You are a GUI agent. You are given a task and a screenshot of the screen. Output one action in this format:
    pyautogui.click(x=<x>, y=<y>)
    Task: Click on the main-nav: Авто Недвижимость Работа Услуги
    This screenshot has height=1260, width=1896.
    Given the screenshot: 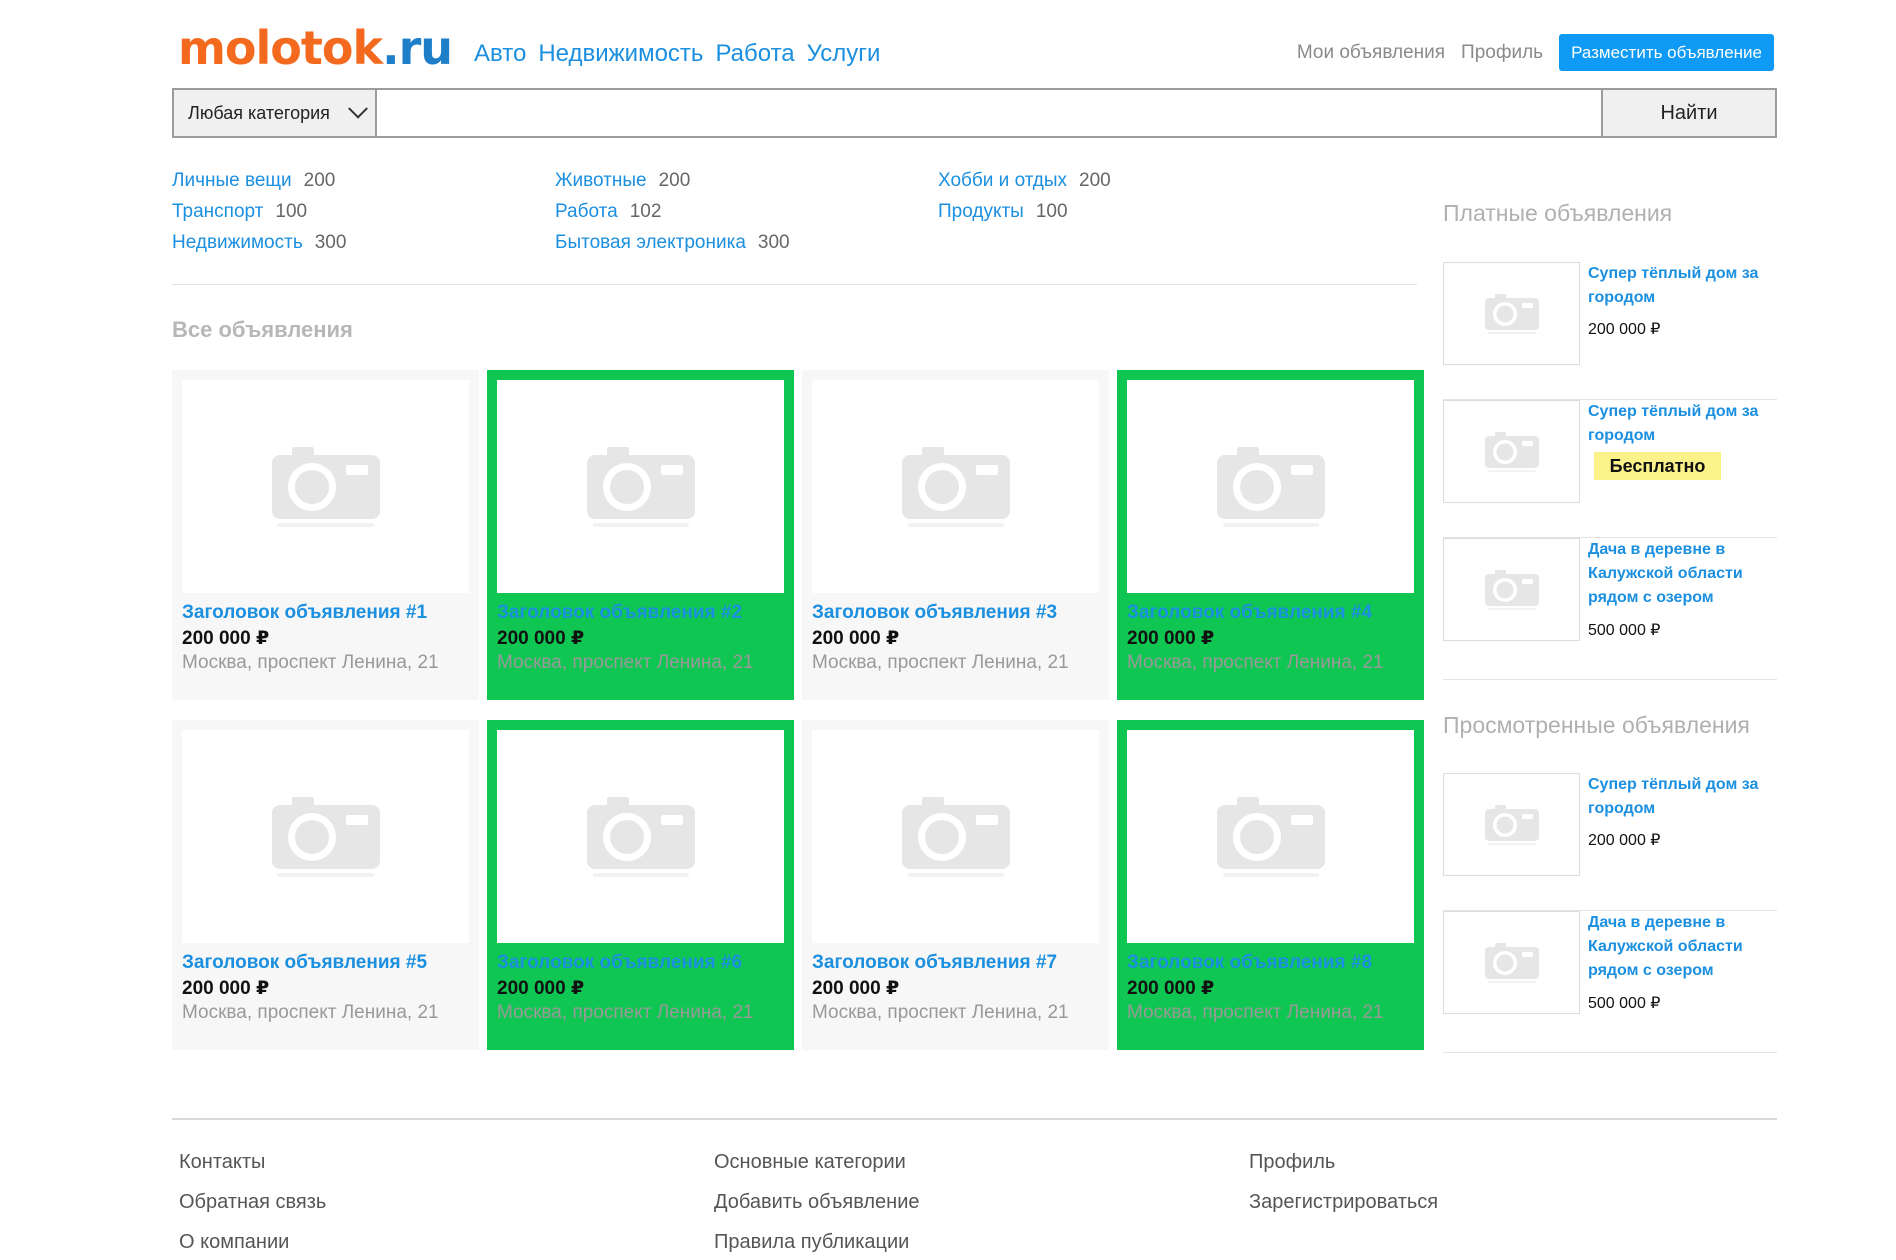 What is the action you would take?
    pyautogui.click(x=677, y=54)
    